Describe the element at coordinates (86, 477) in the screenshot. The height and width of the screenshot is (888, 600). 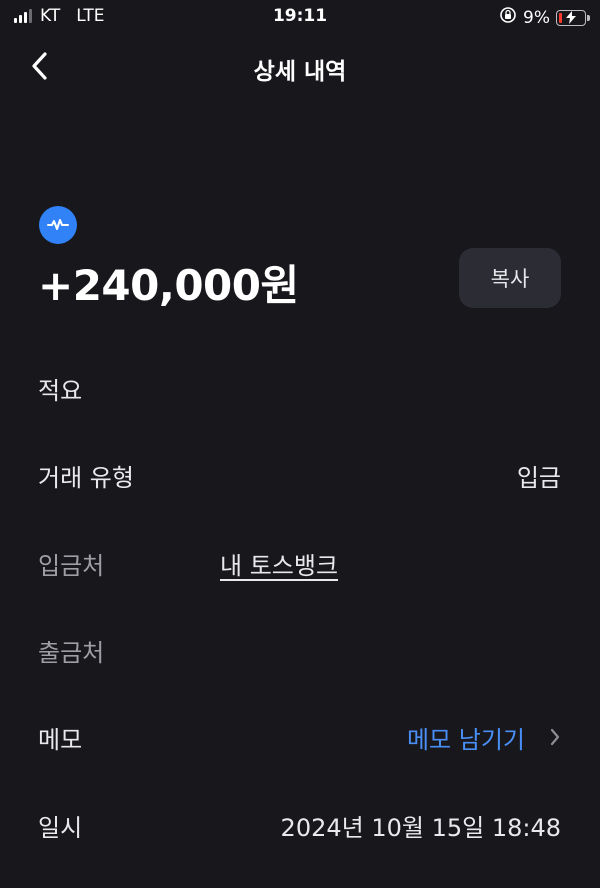
I see `type-label: 거래 유형` at that location.